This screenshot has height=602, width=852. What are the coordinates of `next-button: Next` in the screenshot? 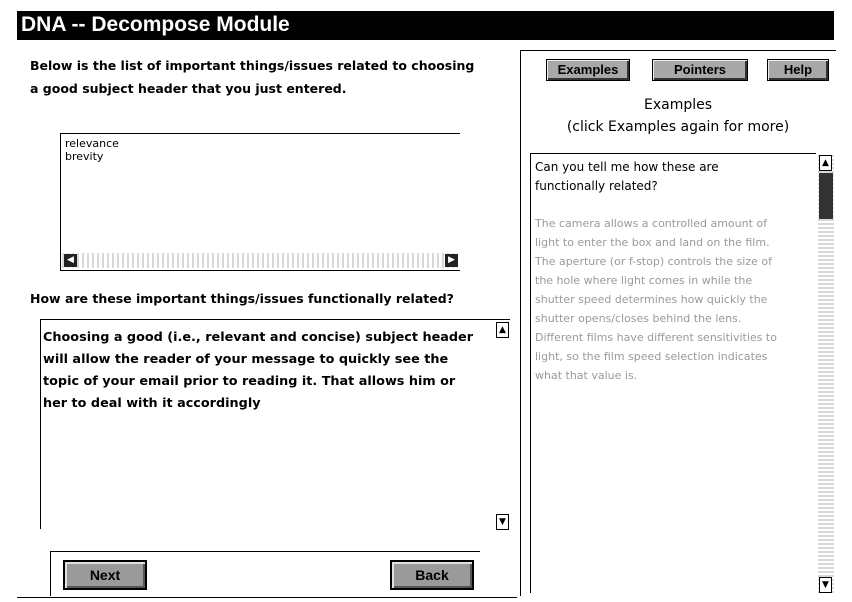 It's located at (105, 575).